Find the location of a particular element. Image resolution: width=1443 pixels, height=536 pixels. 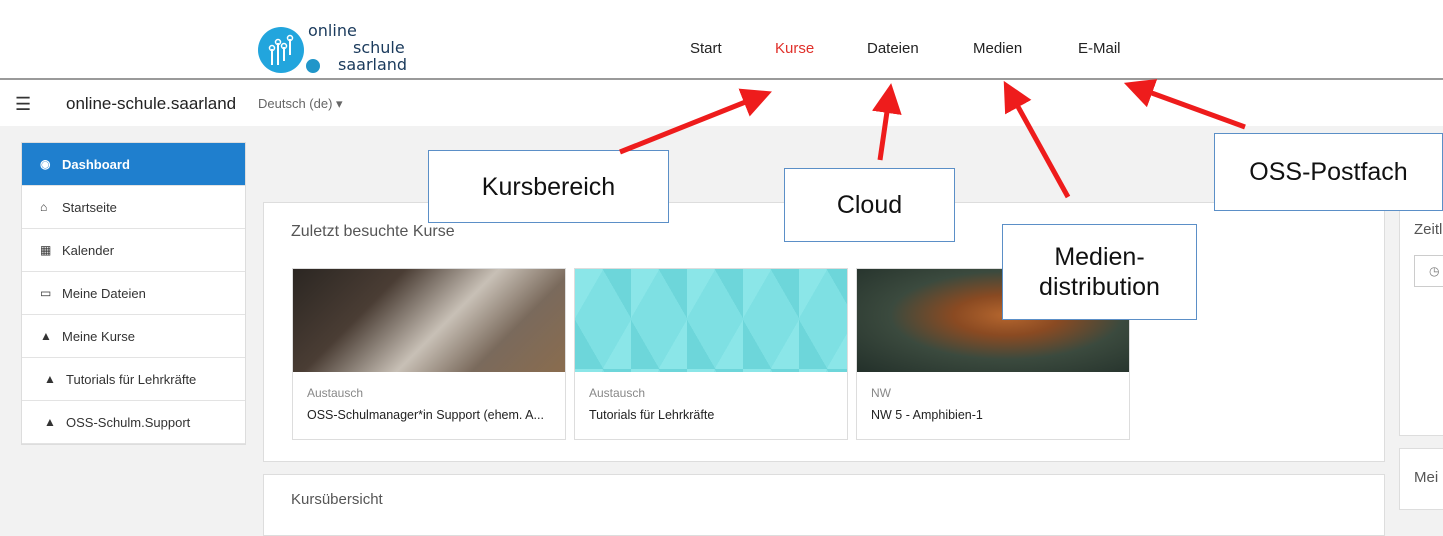

arrow-medien is located at coordinates (1037, 139).